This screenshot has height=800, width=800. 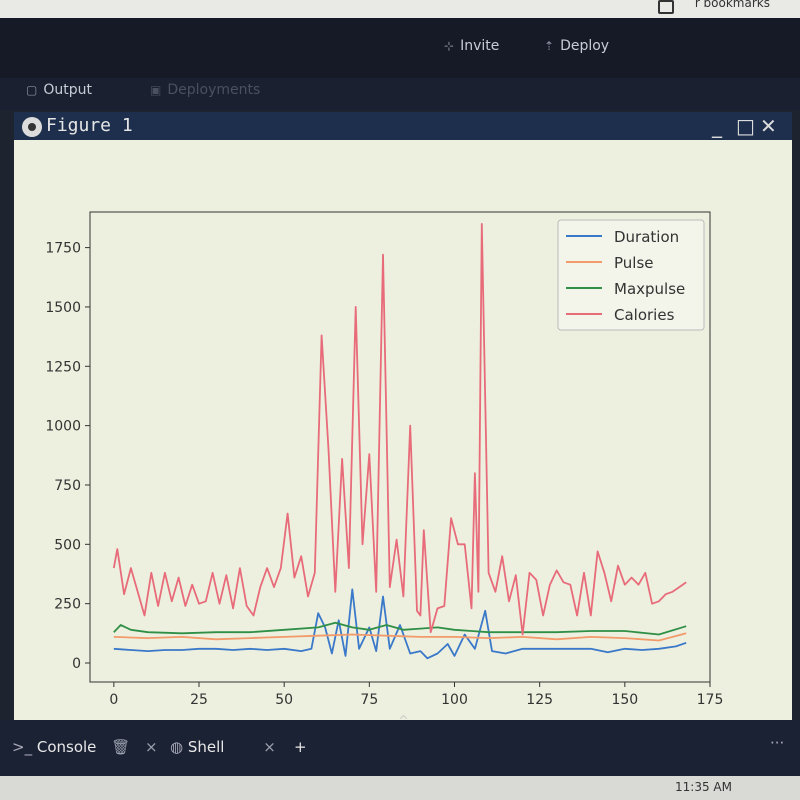 I want to click on close-icon: ✕, so click(x=768, y=126).